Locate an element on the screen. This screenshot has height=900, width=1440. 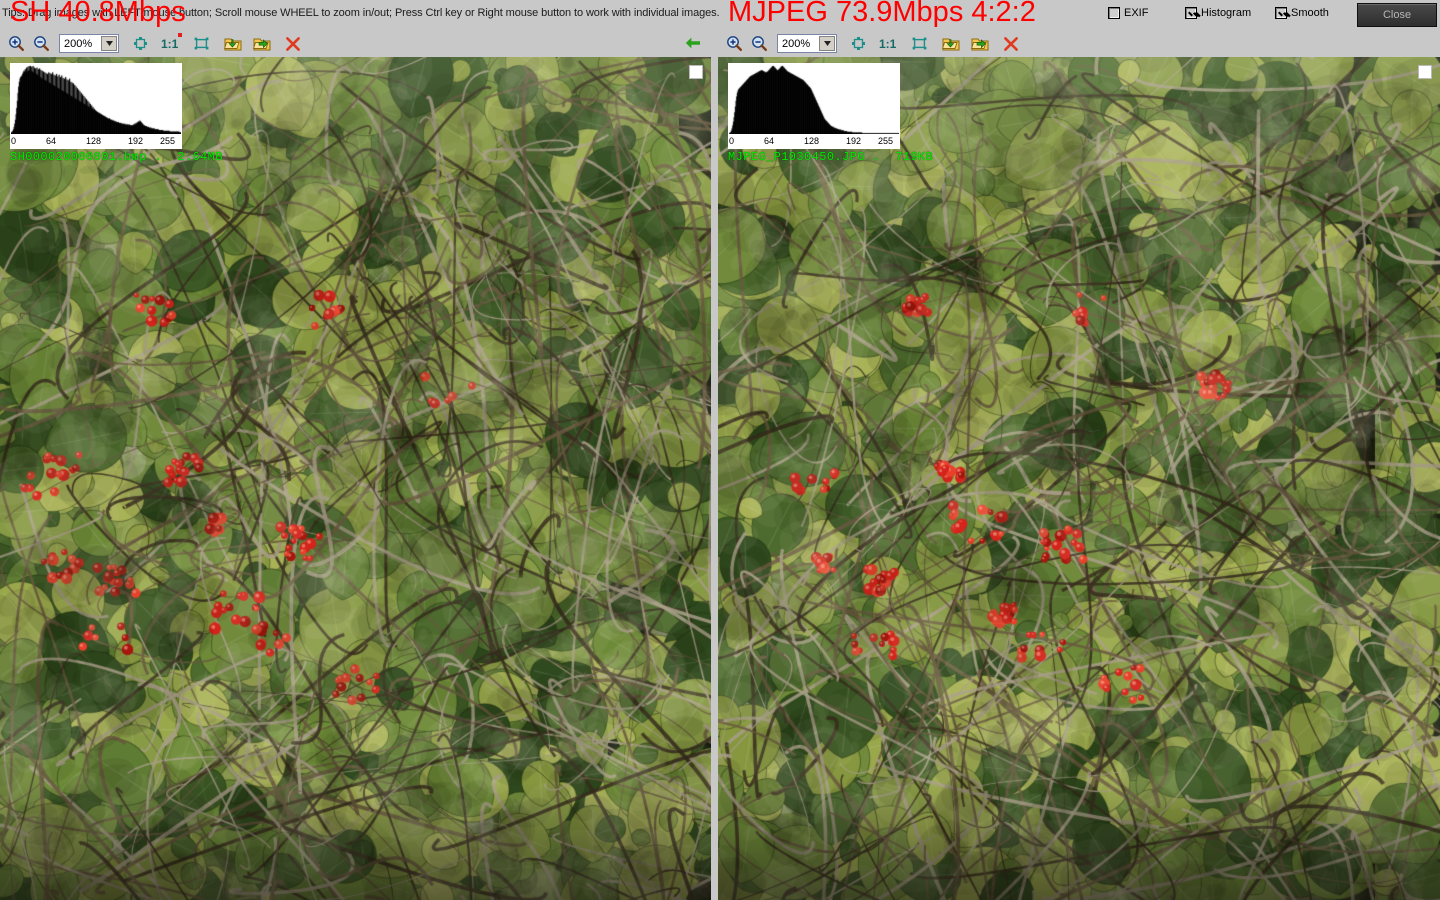
checkbox-exif: EXIF is located at coordinates (1128, 13).